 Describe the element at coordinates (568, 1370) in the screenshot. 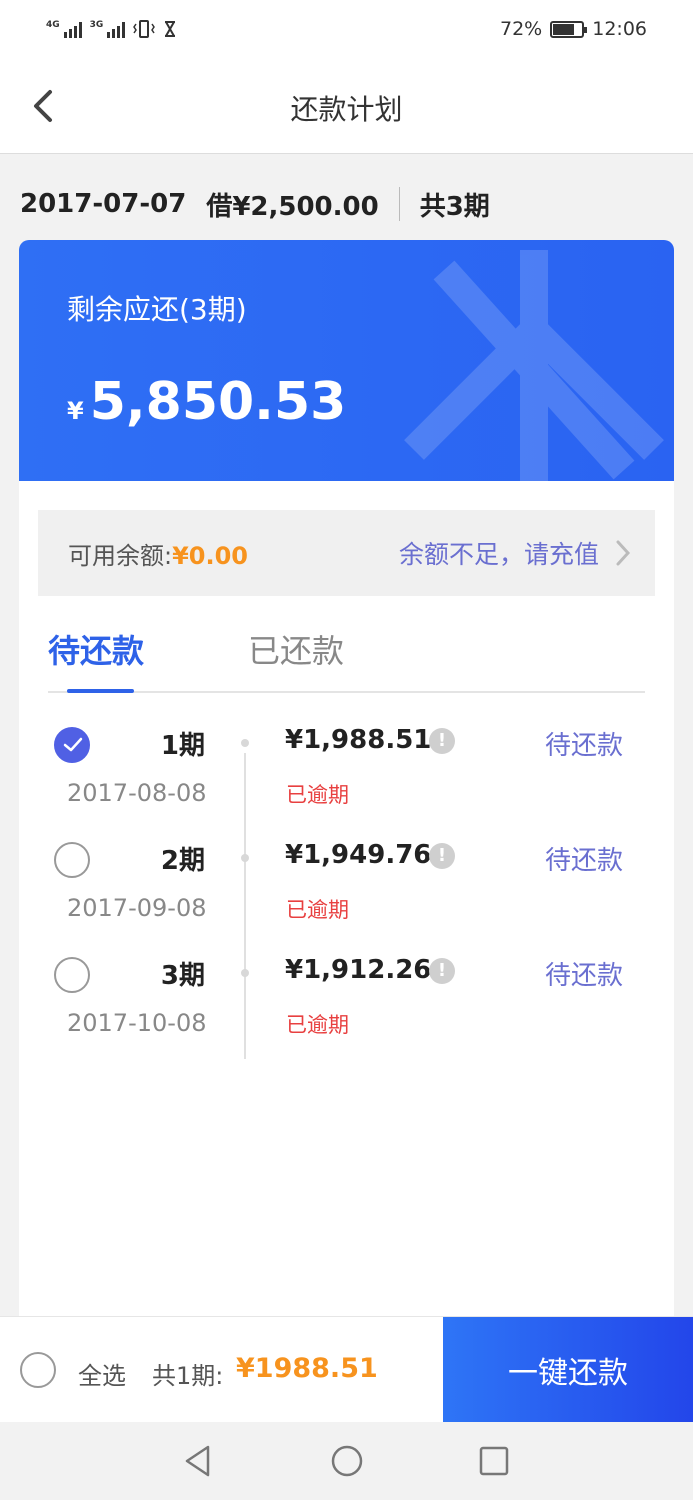

I see `pay-all-button: 一键还款` at that location.